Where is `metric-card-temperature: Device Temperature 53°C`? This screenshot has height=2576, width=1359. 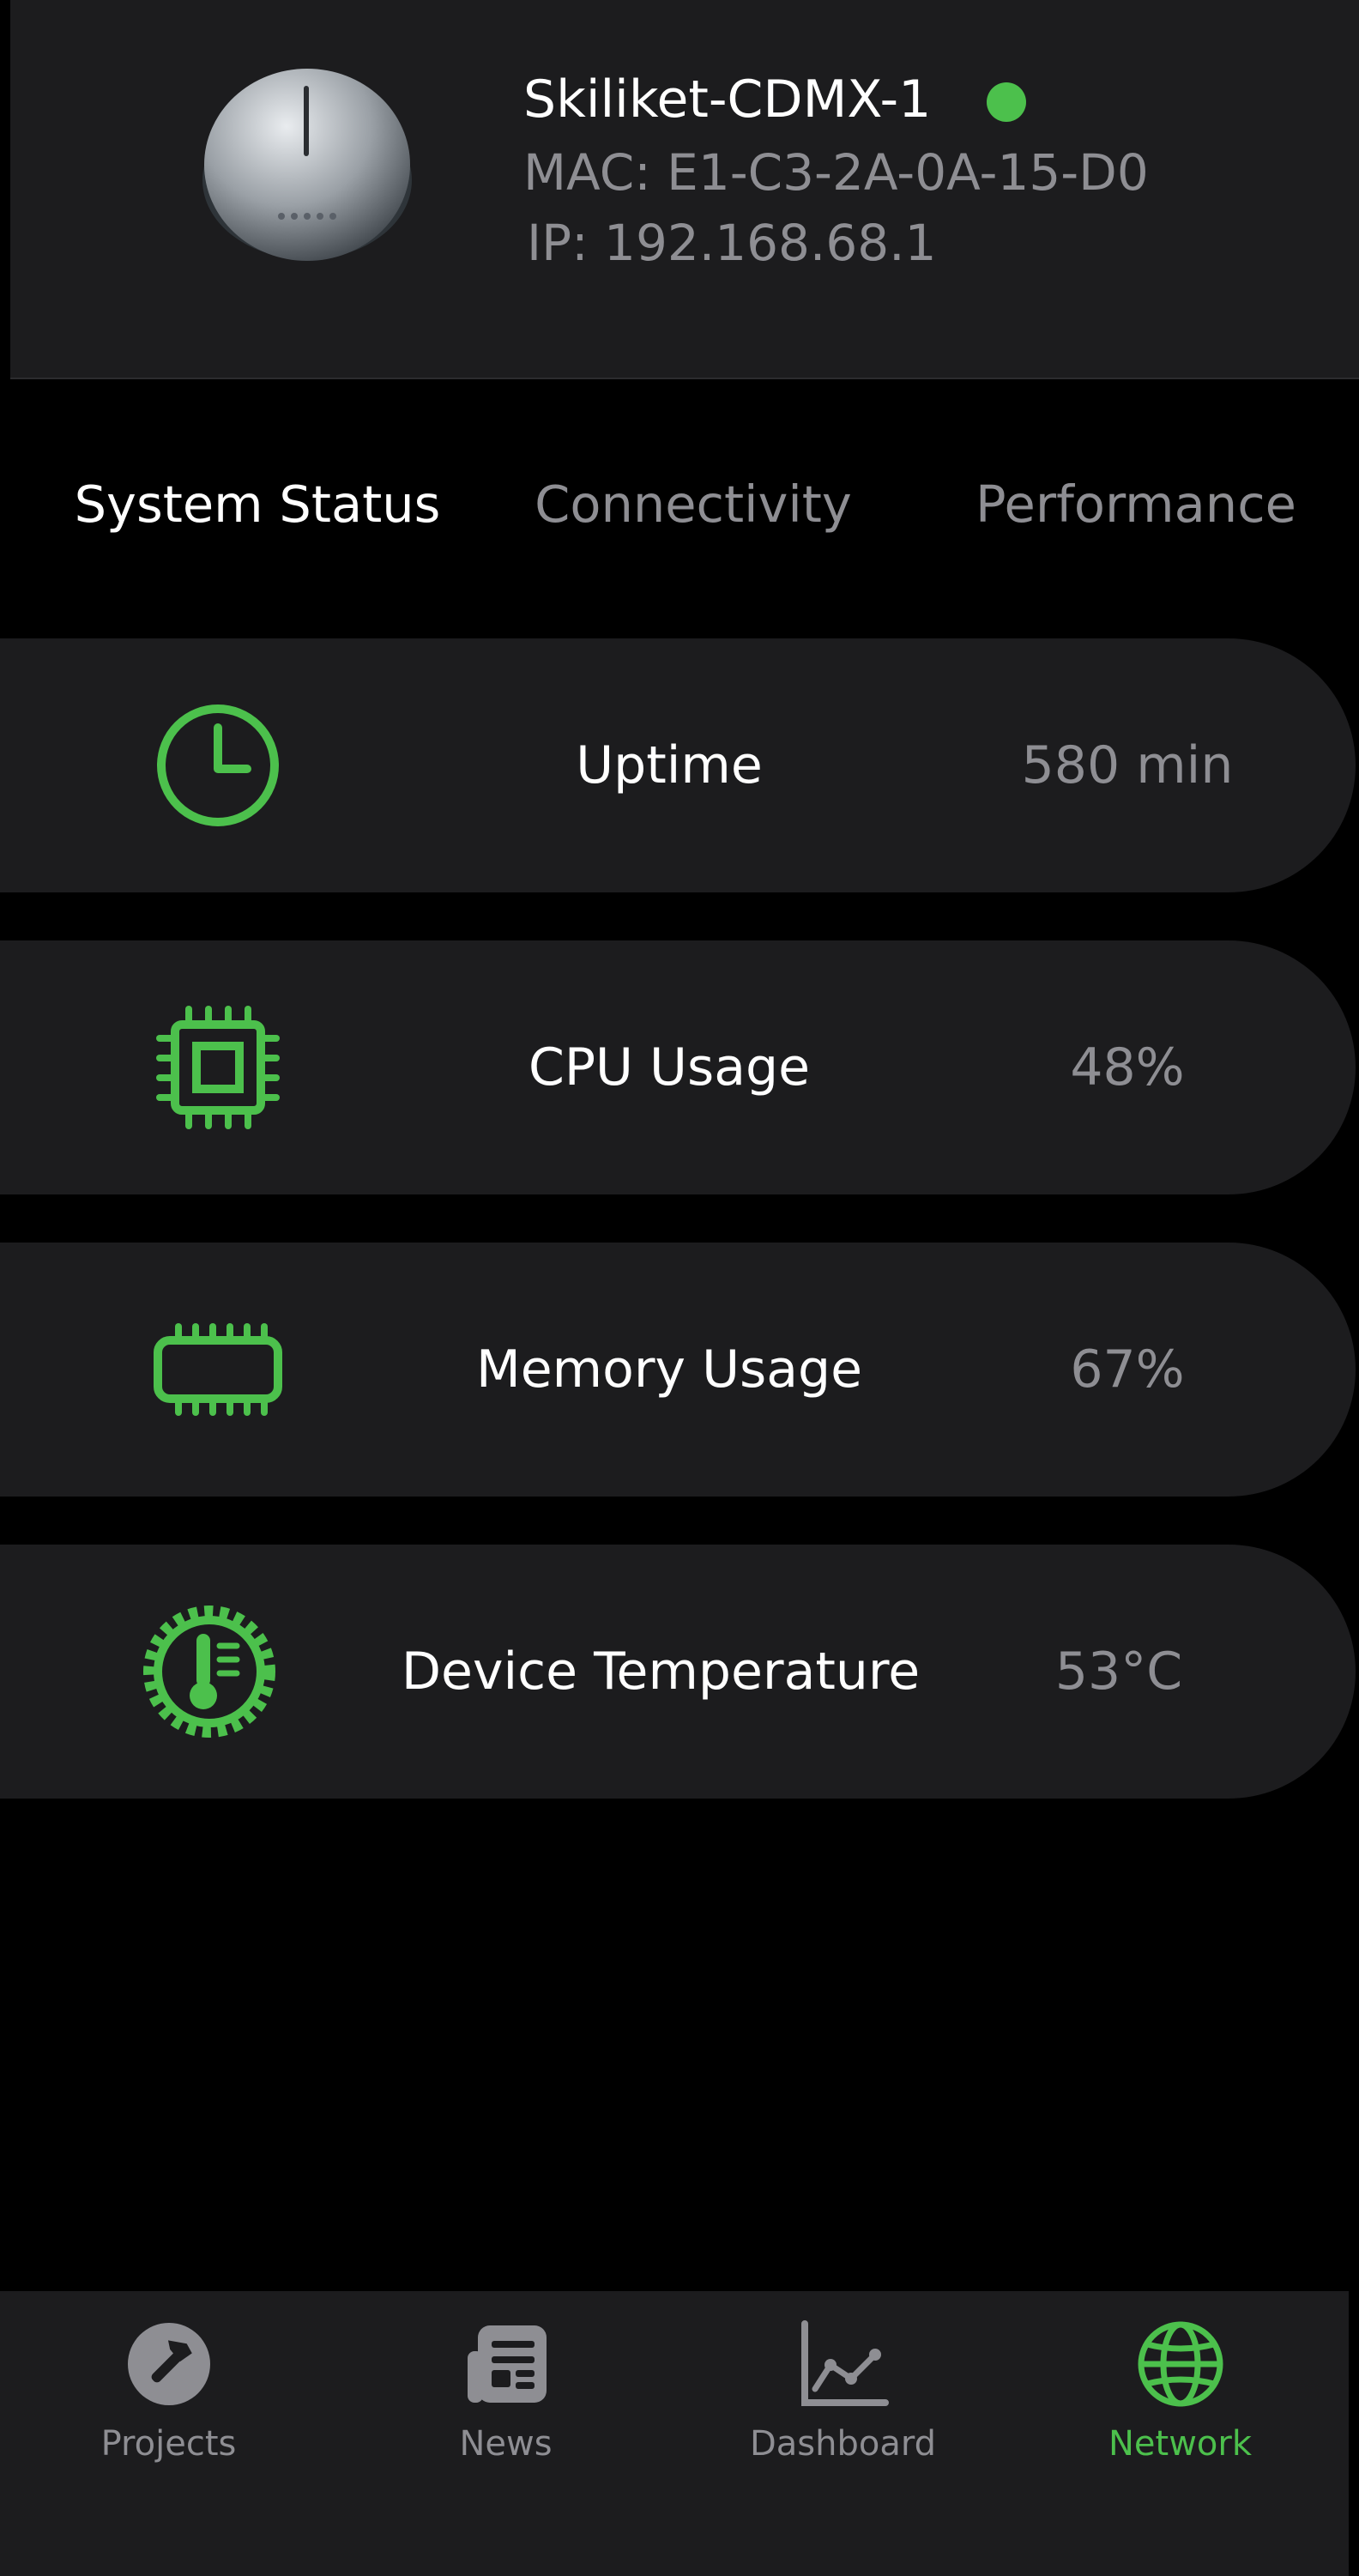 metric-card-temperature: Device Temperature 53°C is located at coordinates (678, 1672).